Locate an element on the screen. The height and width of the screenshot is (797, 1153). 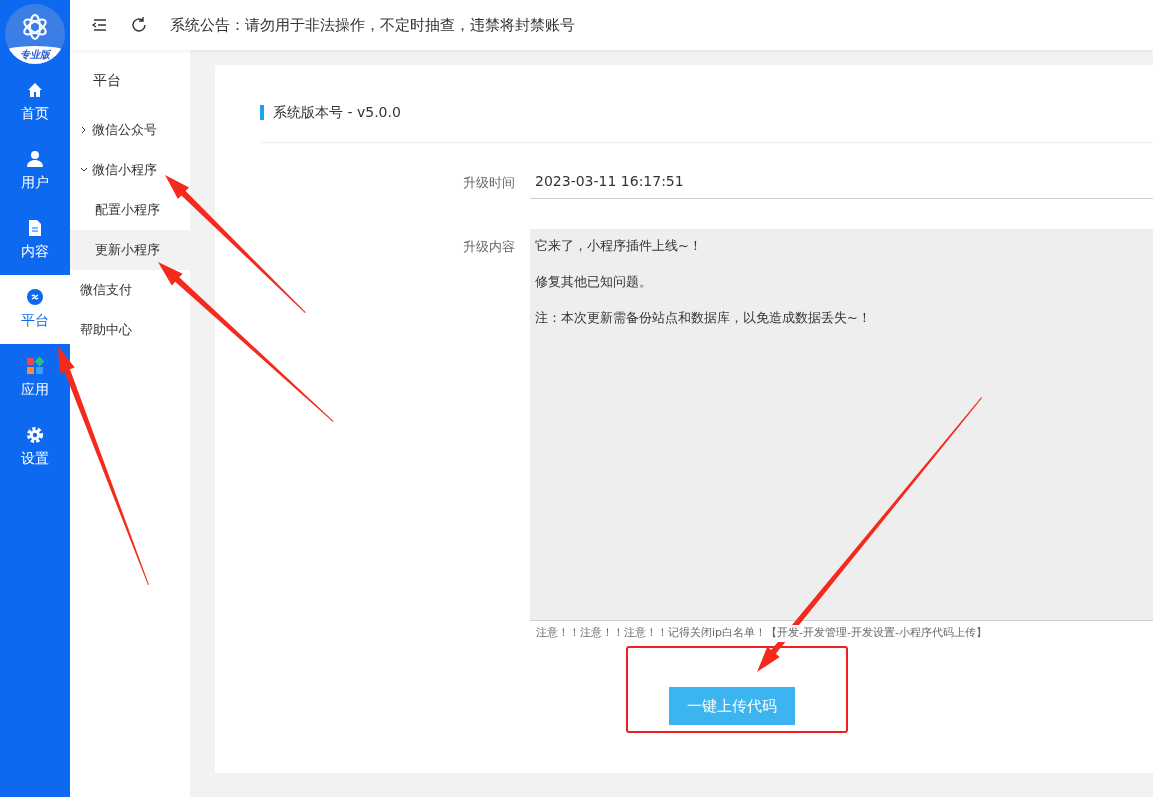
field-label: 升级内容 is located at coordinates (489, 247).